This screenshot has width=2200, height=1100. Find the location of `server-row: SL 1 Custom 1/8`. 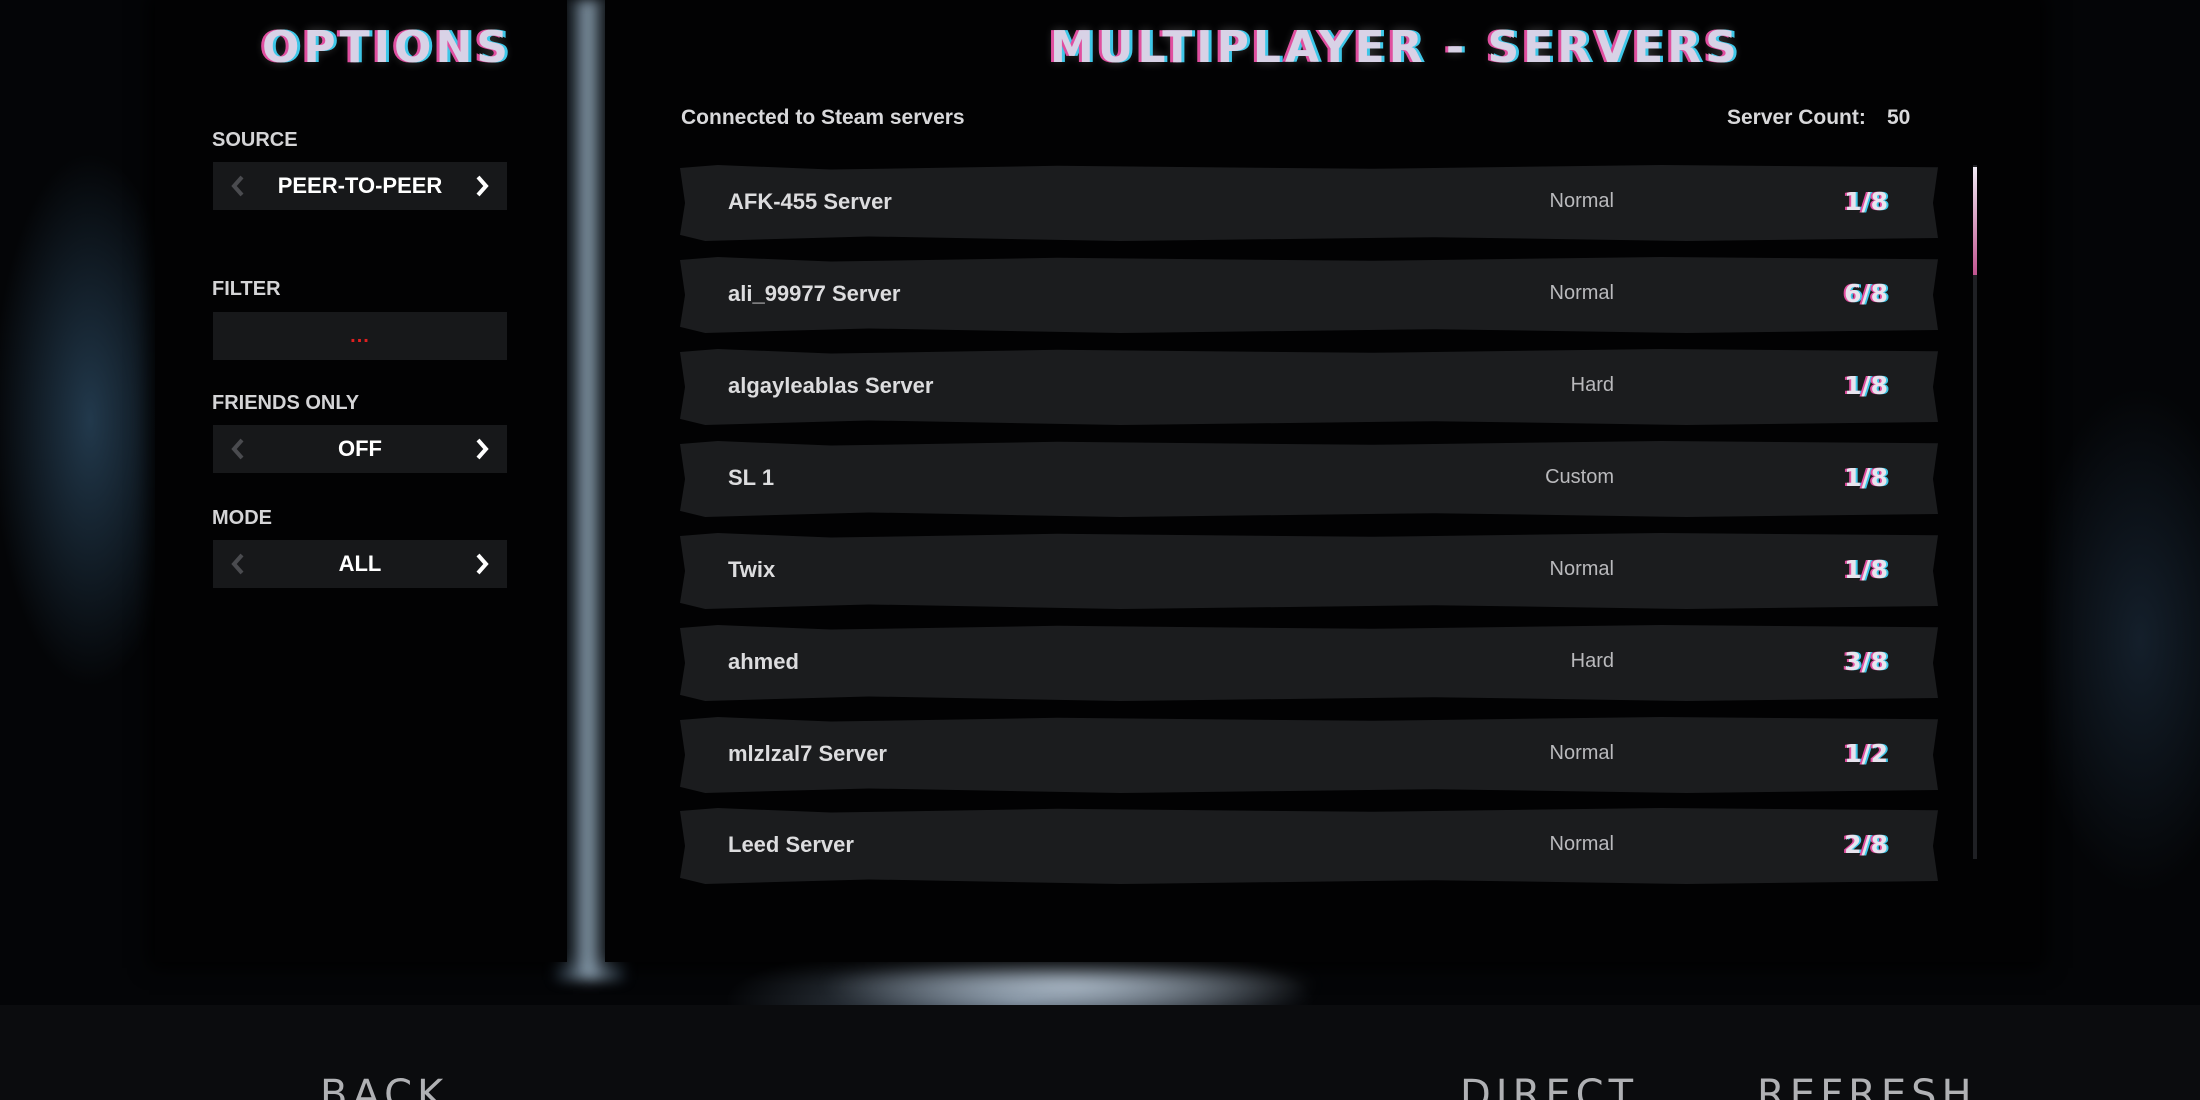

server-row: SL 1 Custom 1/8 is located at coordinates (1309, 479).